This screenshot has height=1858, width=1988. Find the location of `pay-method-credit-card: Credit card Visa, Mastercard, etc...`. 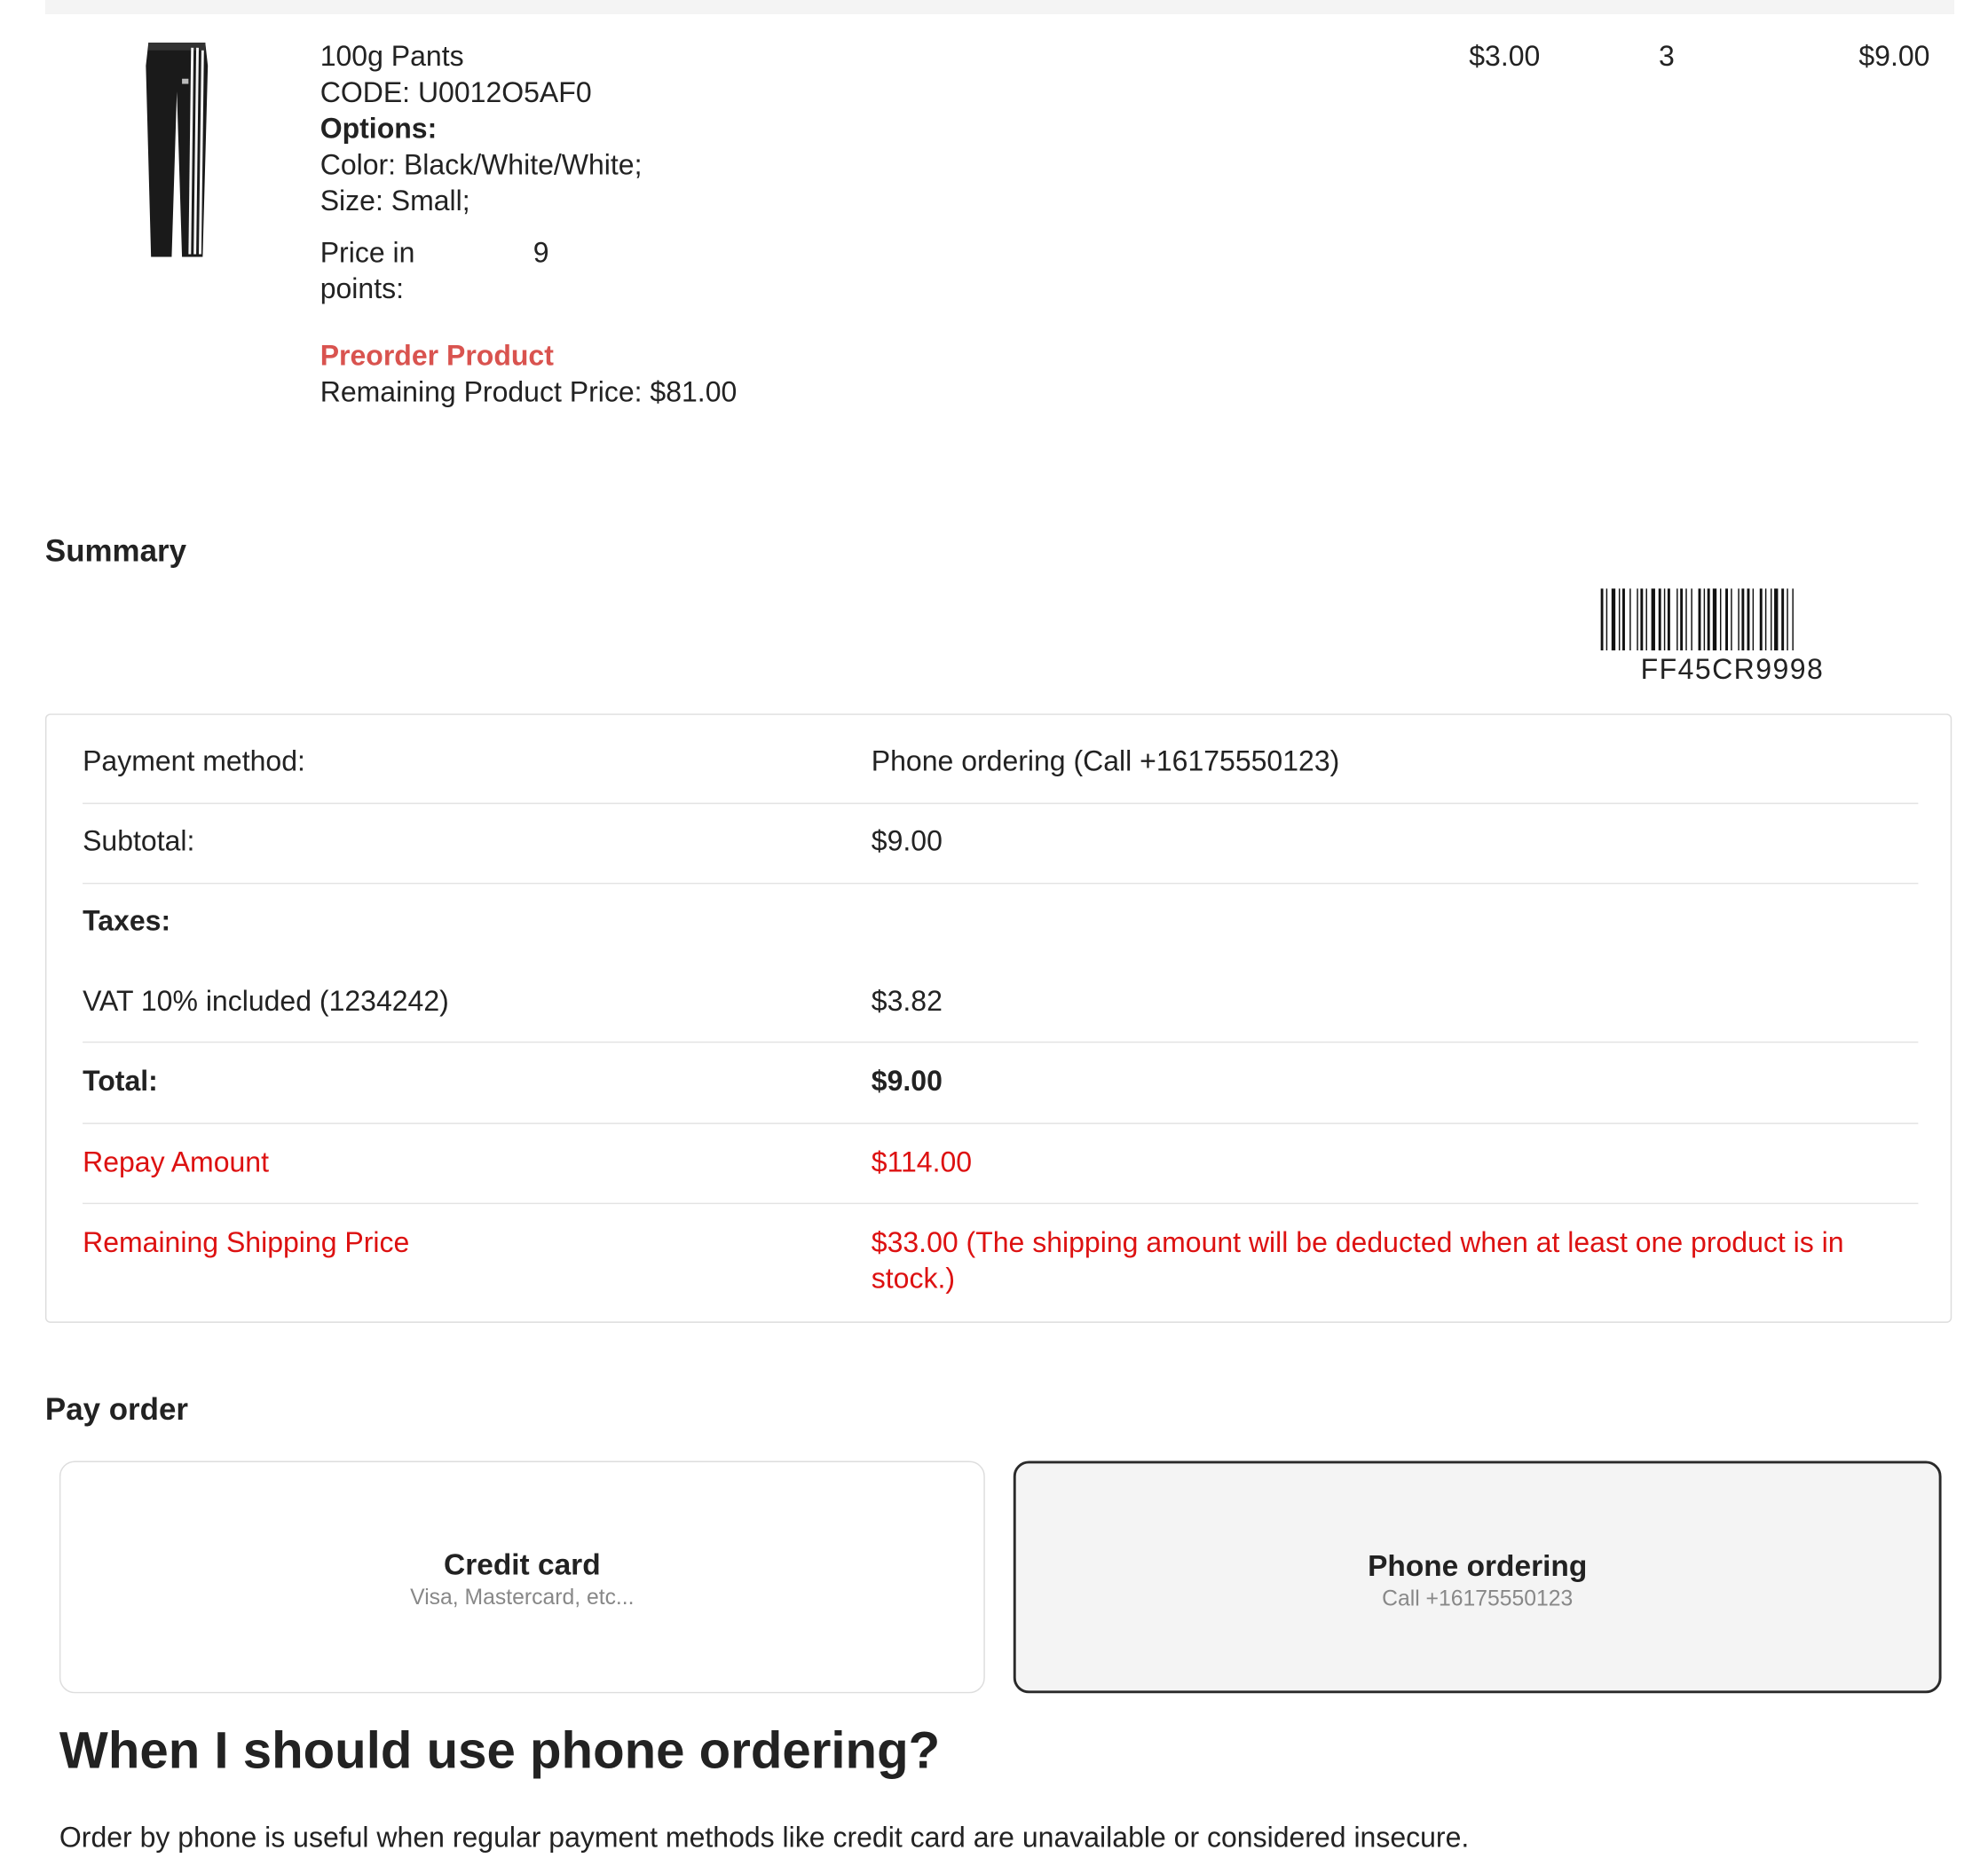

pay-method-credit-card: Credit card Visa, Mastercard, etc... is located at coordinates (522, 1577).